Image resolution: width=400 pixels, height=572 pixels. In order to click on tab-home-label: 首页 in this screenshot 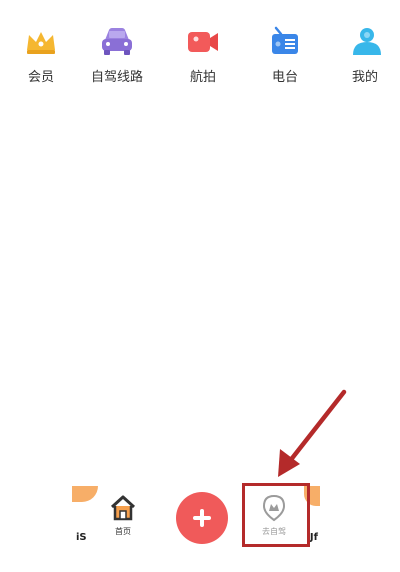, I will do `click(123, 531)`.